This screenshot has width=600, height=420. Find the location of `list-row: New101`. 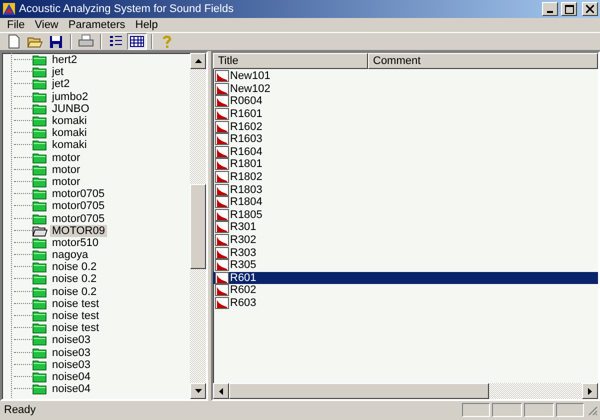

list-row: New101 is located at coordinates (405, 76).